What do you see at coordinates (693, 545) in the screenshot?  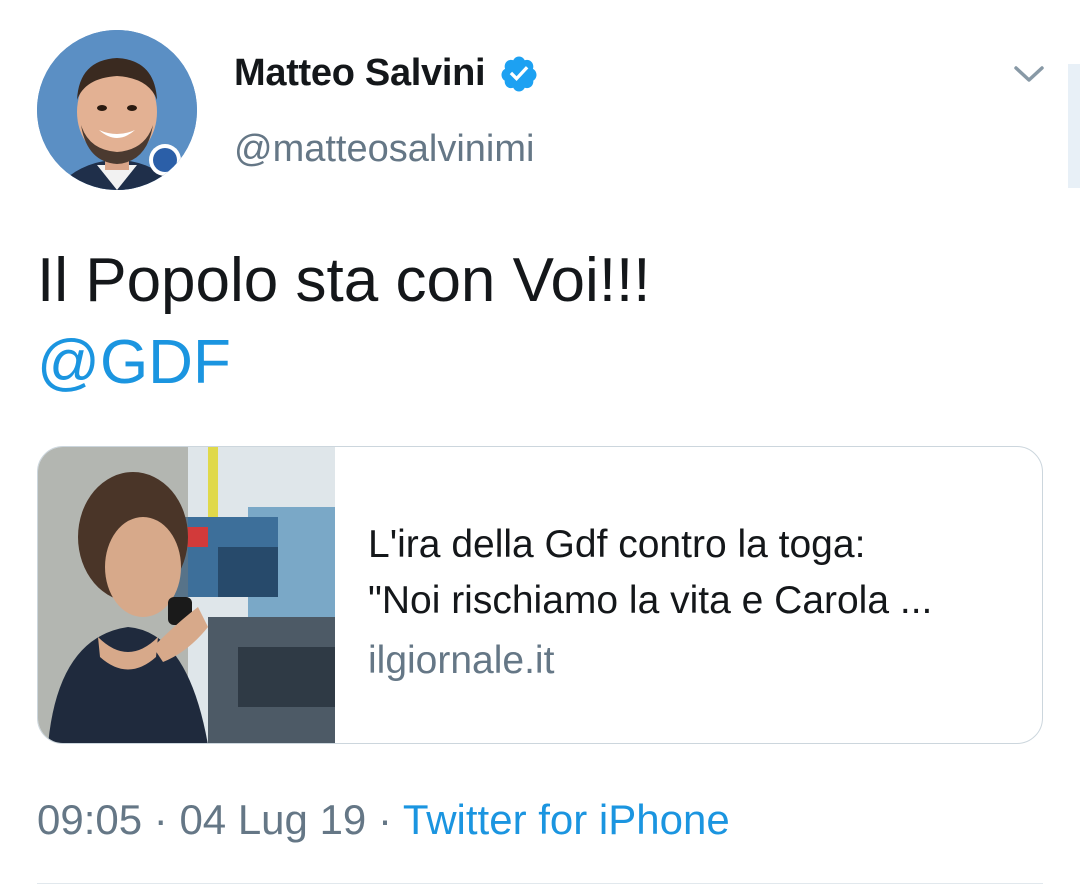 I see `card-title-line1: L'ira della Gdf contro la toga:` at bounding box center [693, 545].